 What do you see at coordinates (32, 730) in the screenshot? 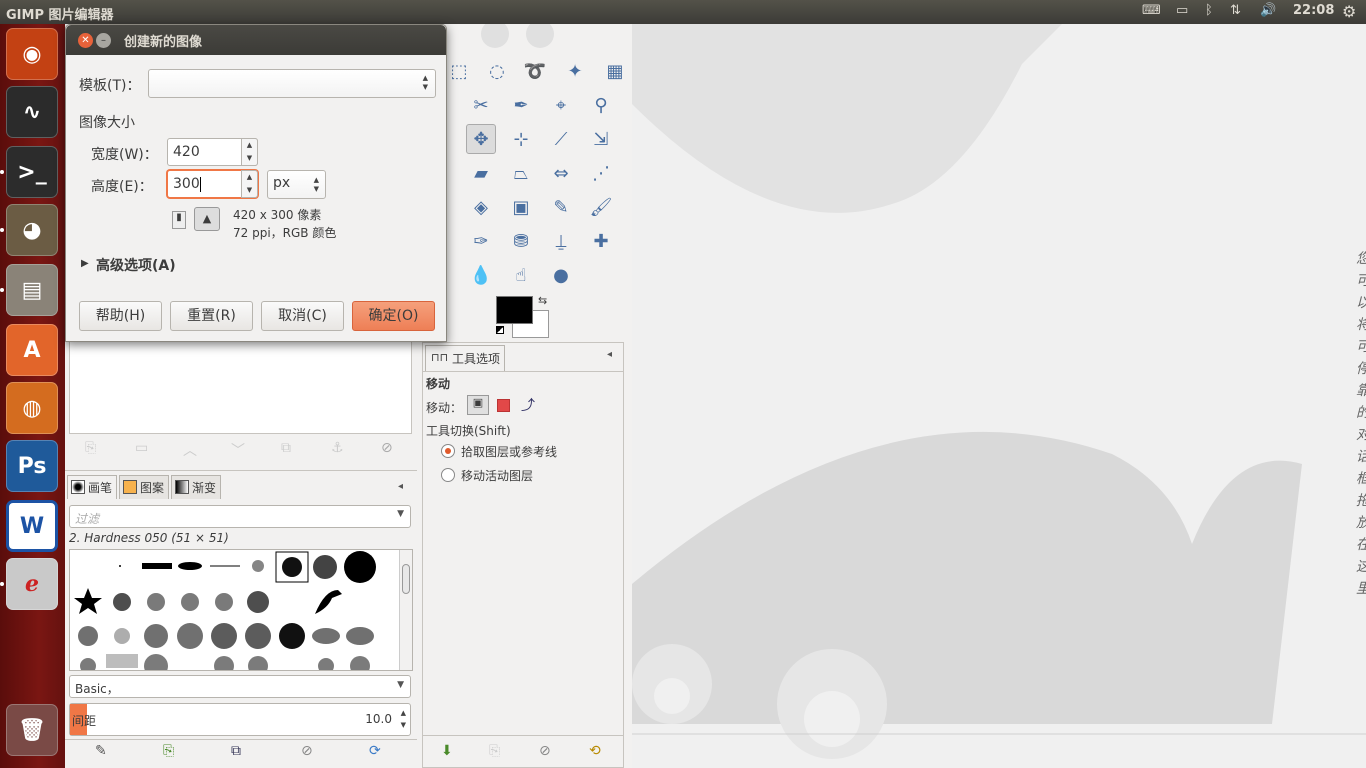
I see `launcher-trash-icon: 🗑` at bounding box center [32, 730].